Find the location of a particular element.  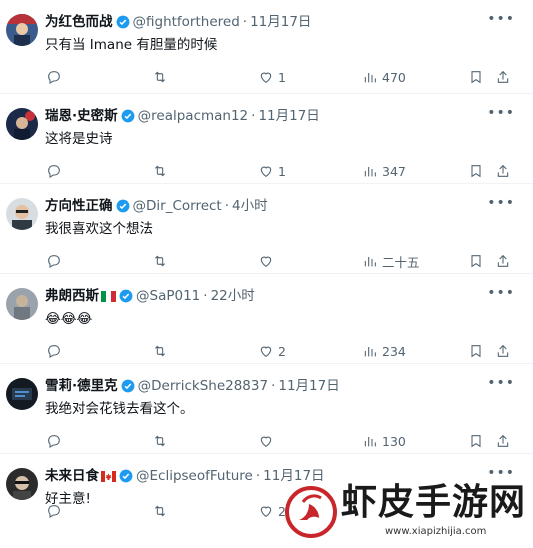

display-name: 瑞恩·史密斯 is located at coordinates (81, 116).